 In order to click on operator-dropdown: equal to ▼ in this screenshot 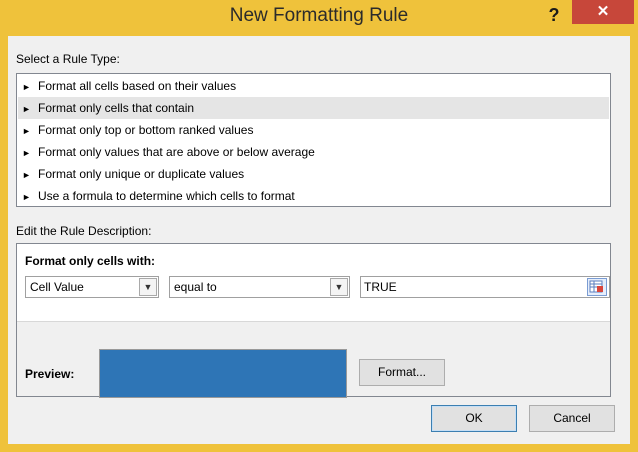, I will do `click(259, 287)`.